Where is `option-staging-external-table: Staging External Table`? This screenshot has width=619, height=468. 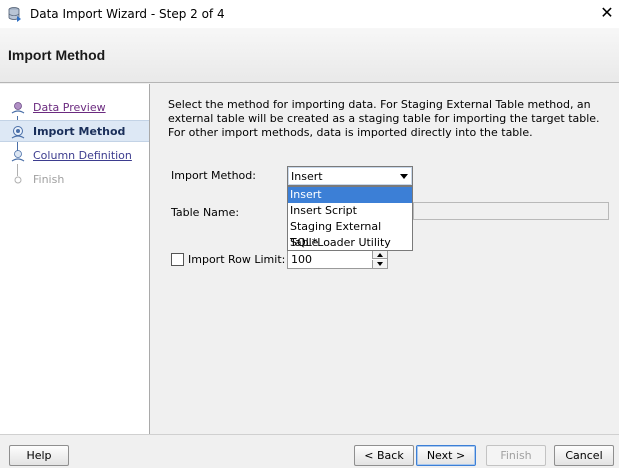
option-staging-external-table: Staging External Table is located at coordinates (350, 234).